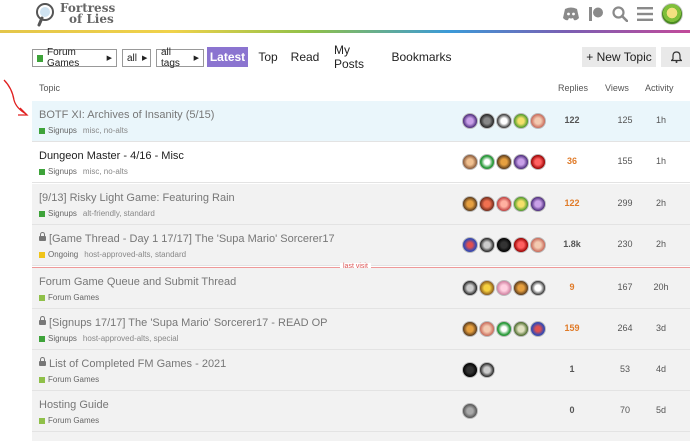  I want to click on site-logo-text: Fortress of Lies, so click(87, 13).